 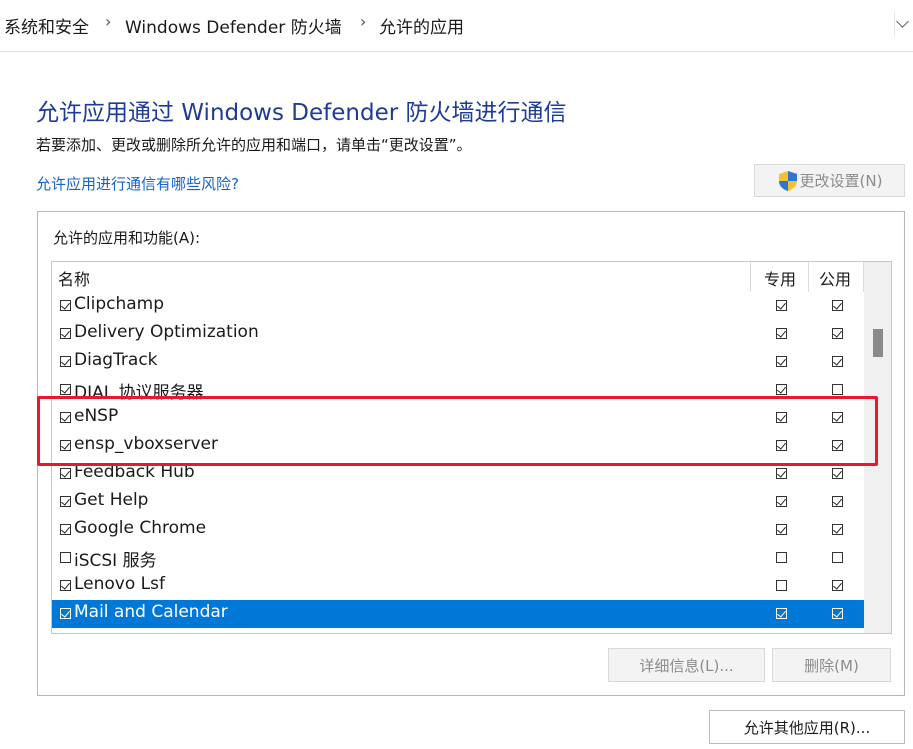 I want to click on app-name: Clipchamp, so click(x=119, y=304).